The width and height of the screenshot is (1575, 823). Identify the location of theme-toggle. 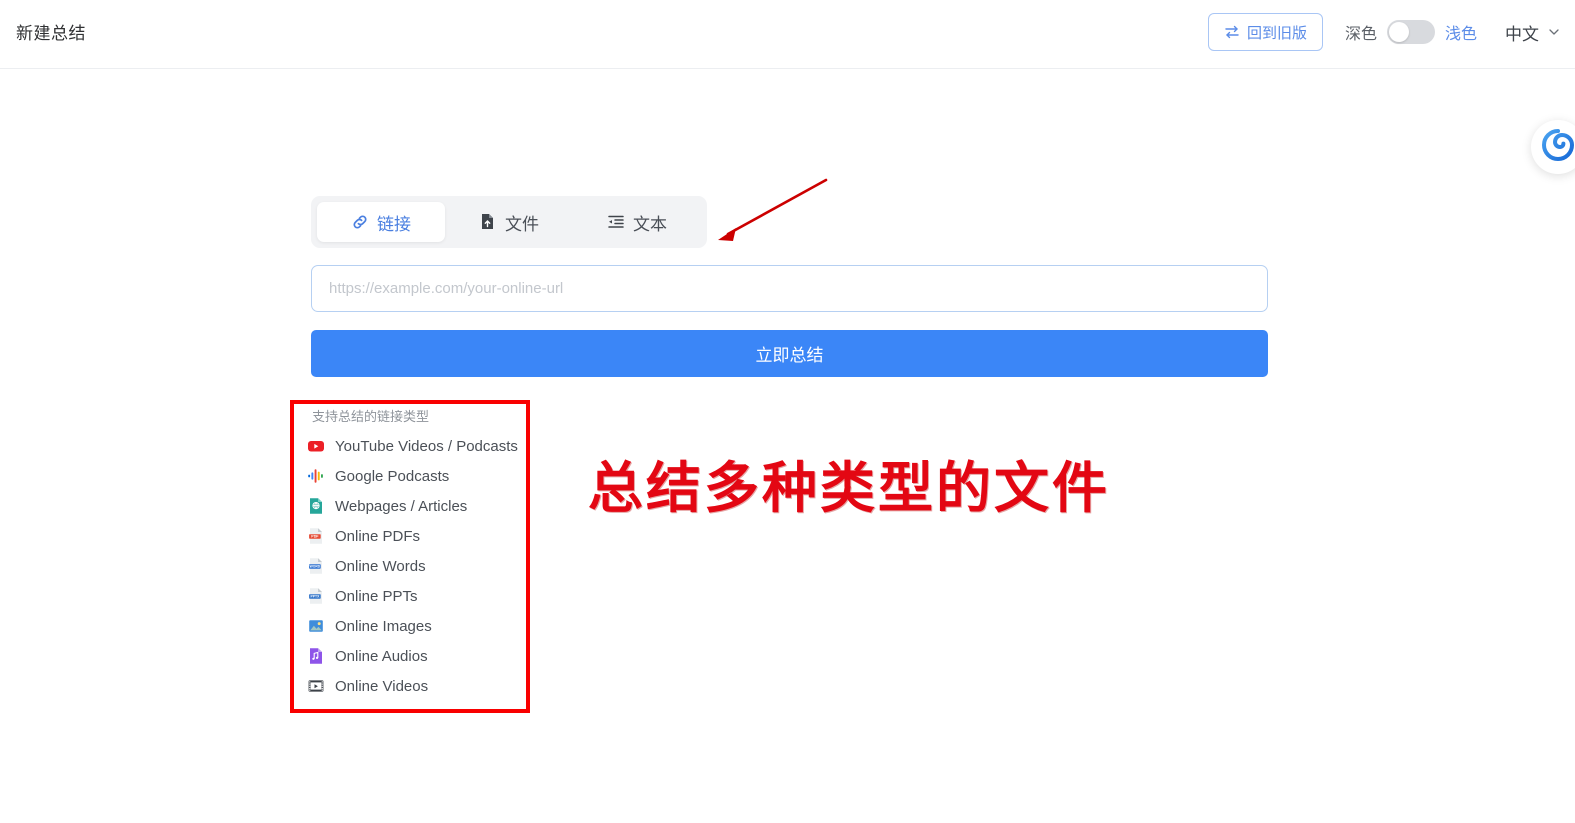
(1410, 32).